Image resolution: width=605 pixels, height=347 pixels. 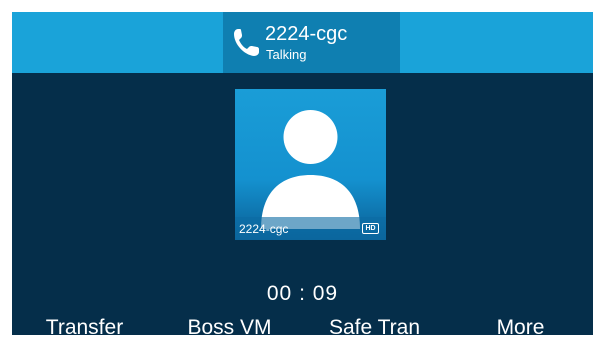 I want to click on more-softkey: More, so click(x=520, y=325).